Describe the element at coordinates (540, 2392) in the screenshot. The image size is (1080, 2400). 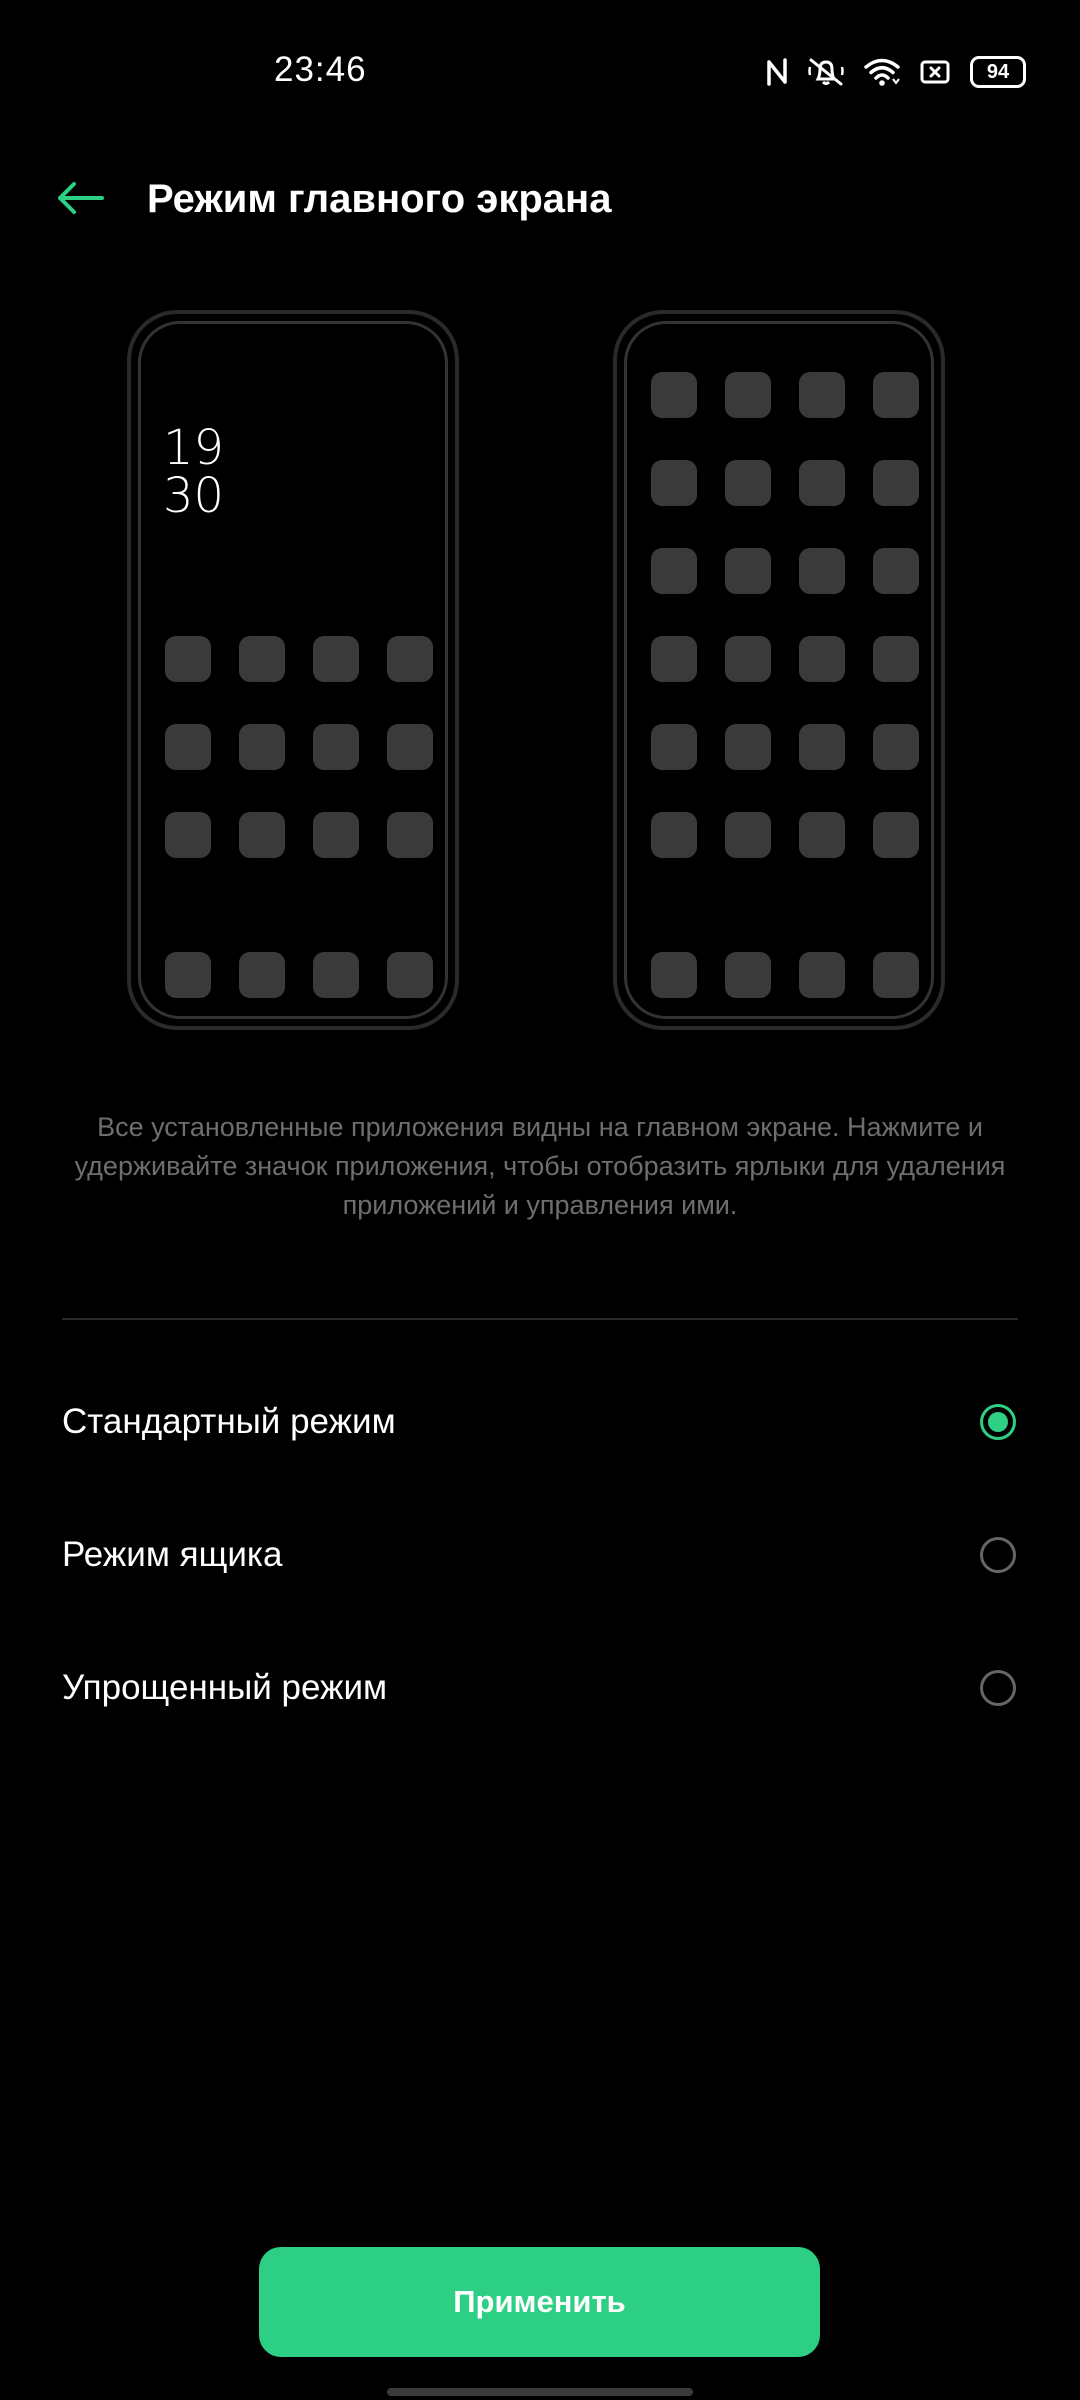
I see `navigation-gesture-bar` at that location.